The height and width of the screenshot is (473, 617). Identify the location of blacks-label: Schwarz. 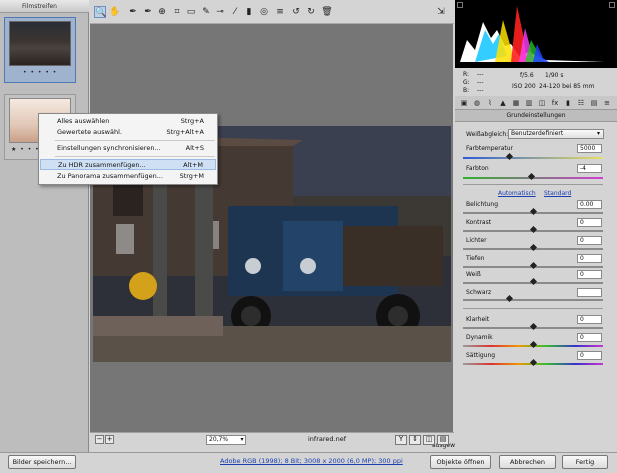
(479, 292).